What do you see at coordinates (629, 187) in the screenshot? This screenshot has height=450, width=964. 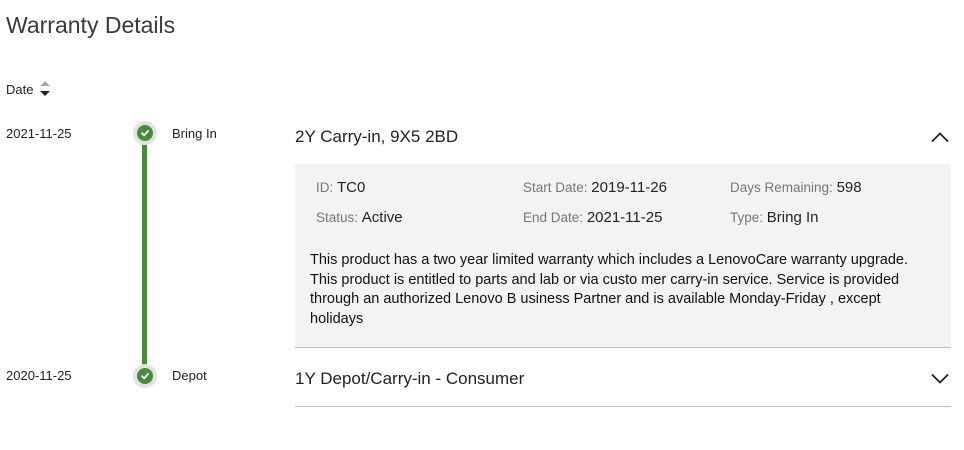 I see `detail-value: 2019-11-26` at bounding box center [629, 187].